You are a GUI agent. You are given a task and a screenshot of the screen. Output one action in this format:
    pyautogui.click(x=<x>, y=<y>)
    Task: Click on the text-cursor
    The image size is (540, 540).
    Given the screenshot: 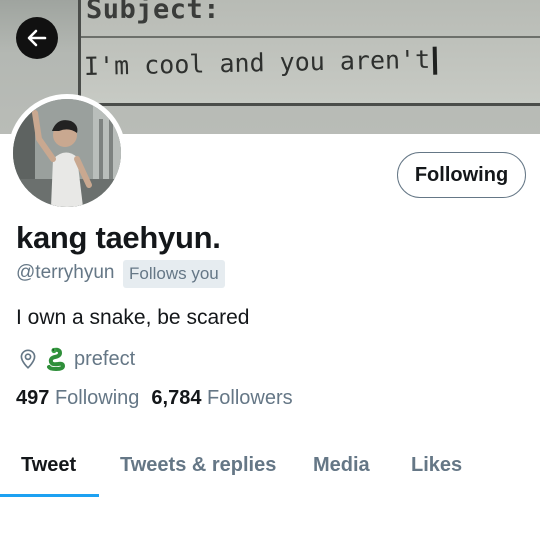 What is the action you would take?
    pyautogui.click(x=435, y=60)
    